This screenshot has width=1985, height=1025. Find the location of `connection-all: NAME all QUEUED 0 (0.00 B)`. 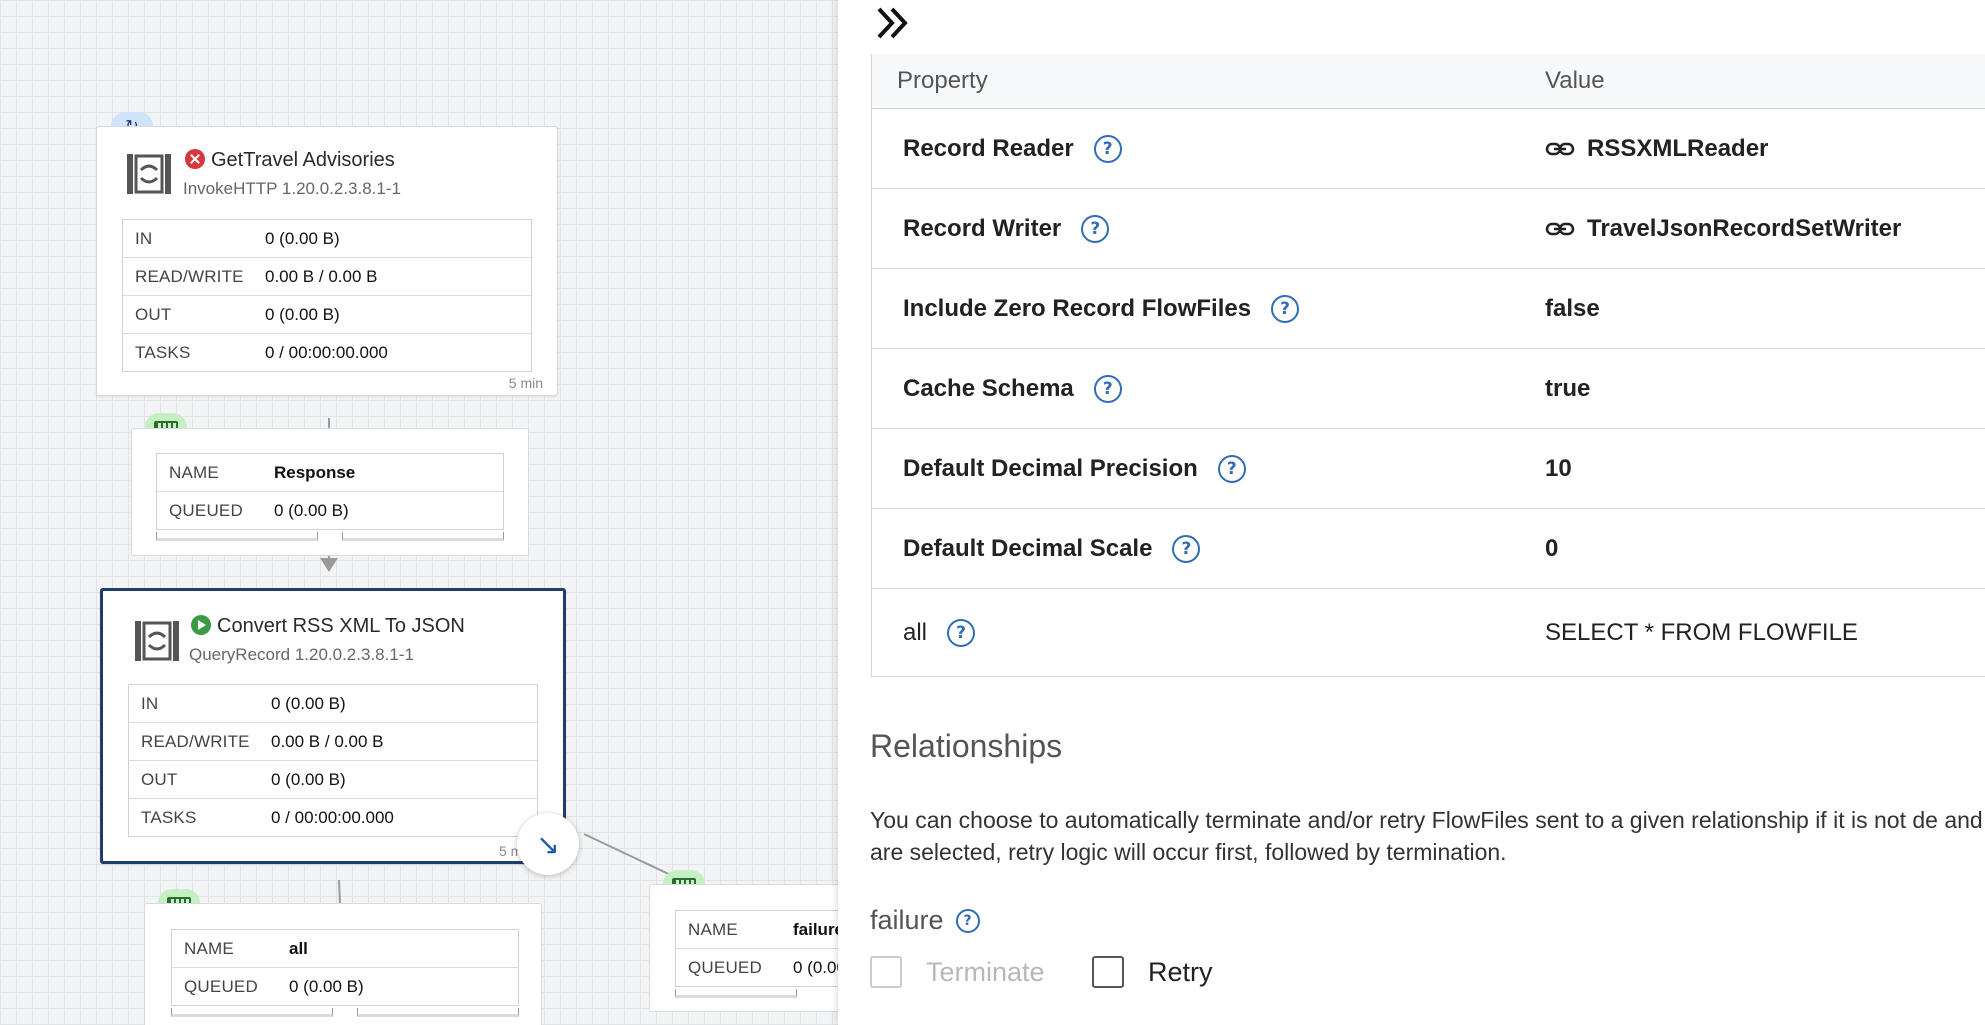

connection-all: NAME all QUEUED 0 (0.00 B) is located at coordinates (343, 964).